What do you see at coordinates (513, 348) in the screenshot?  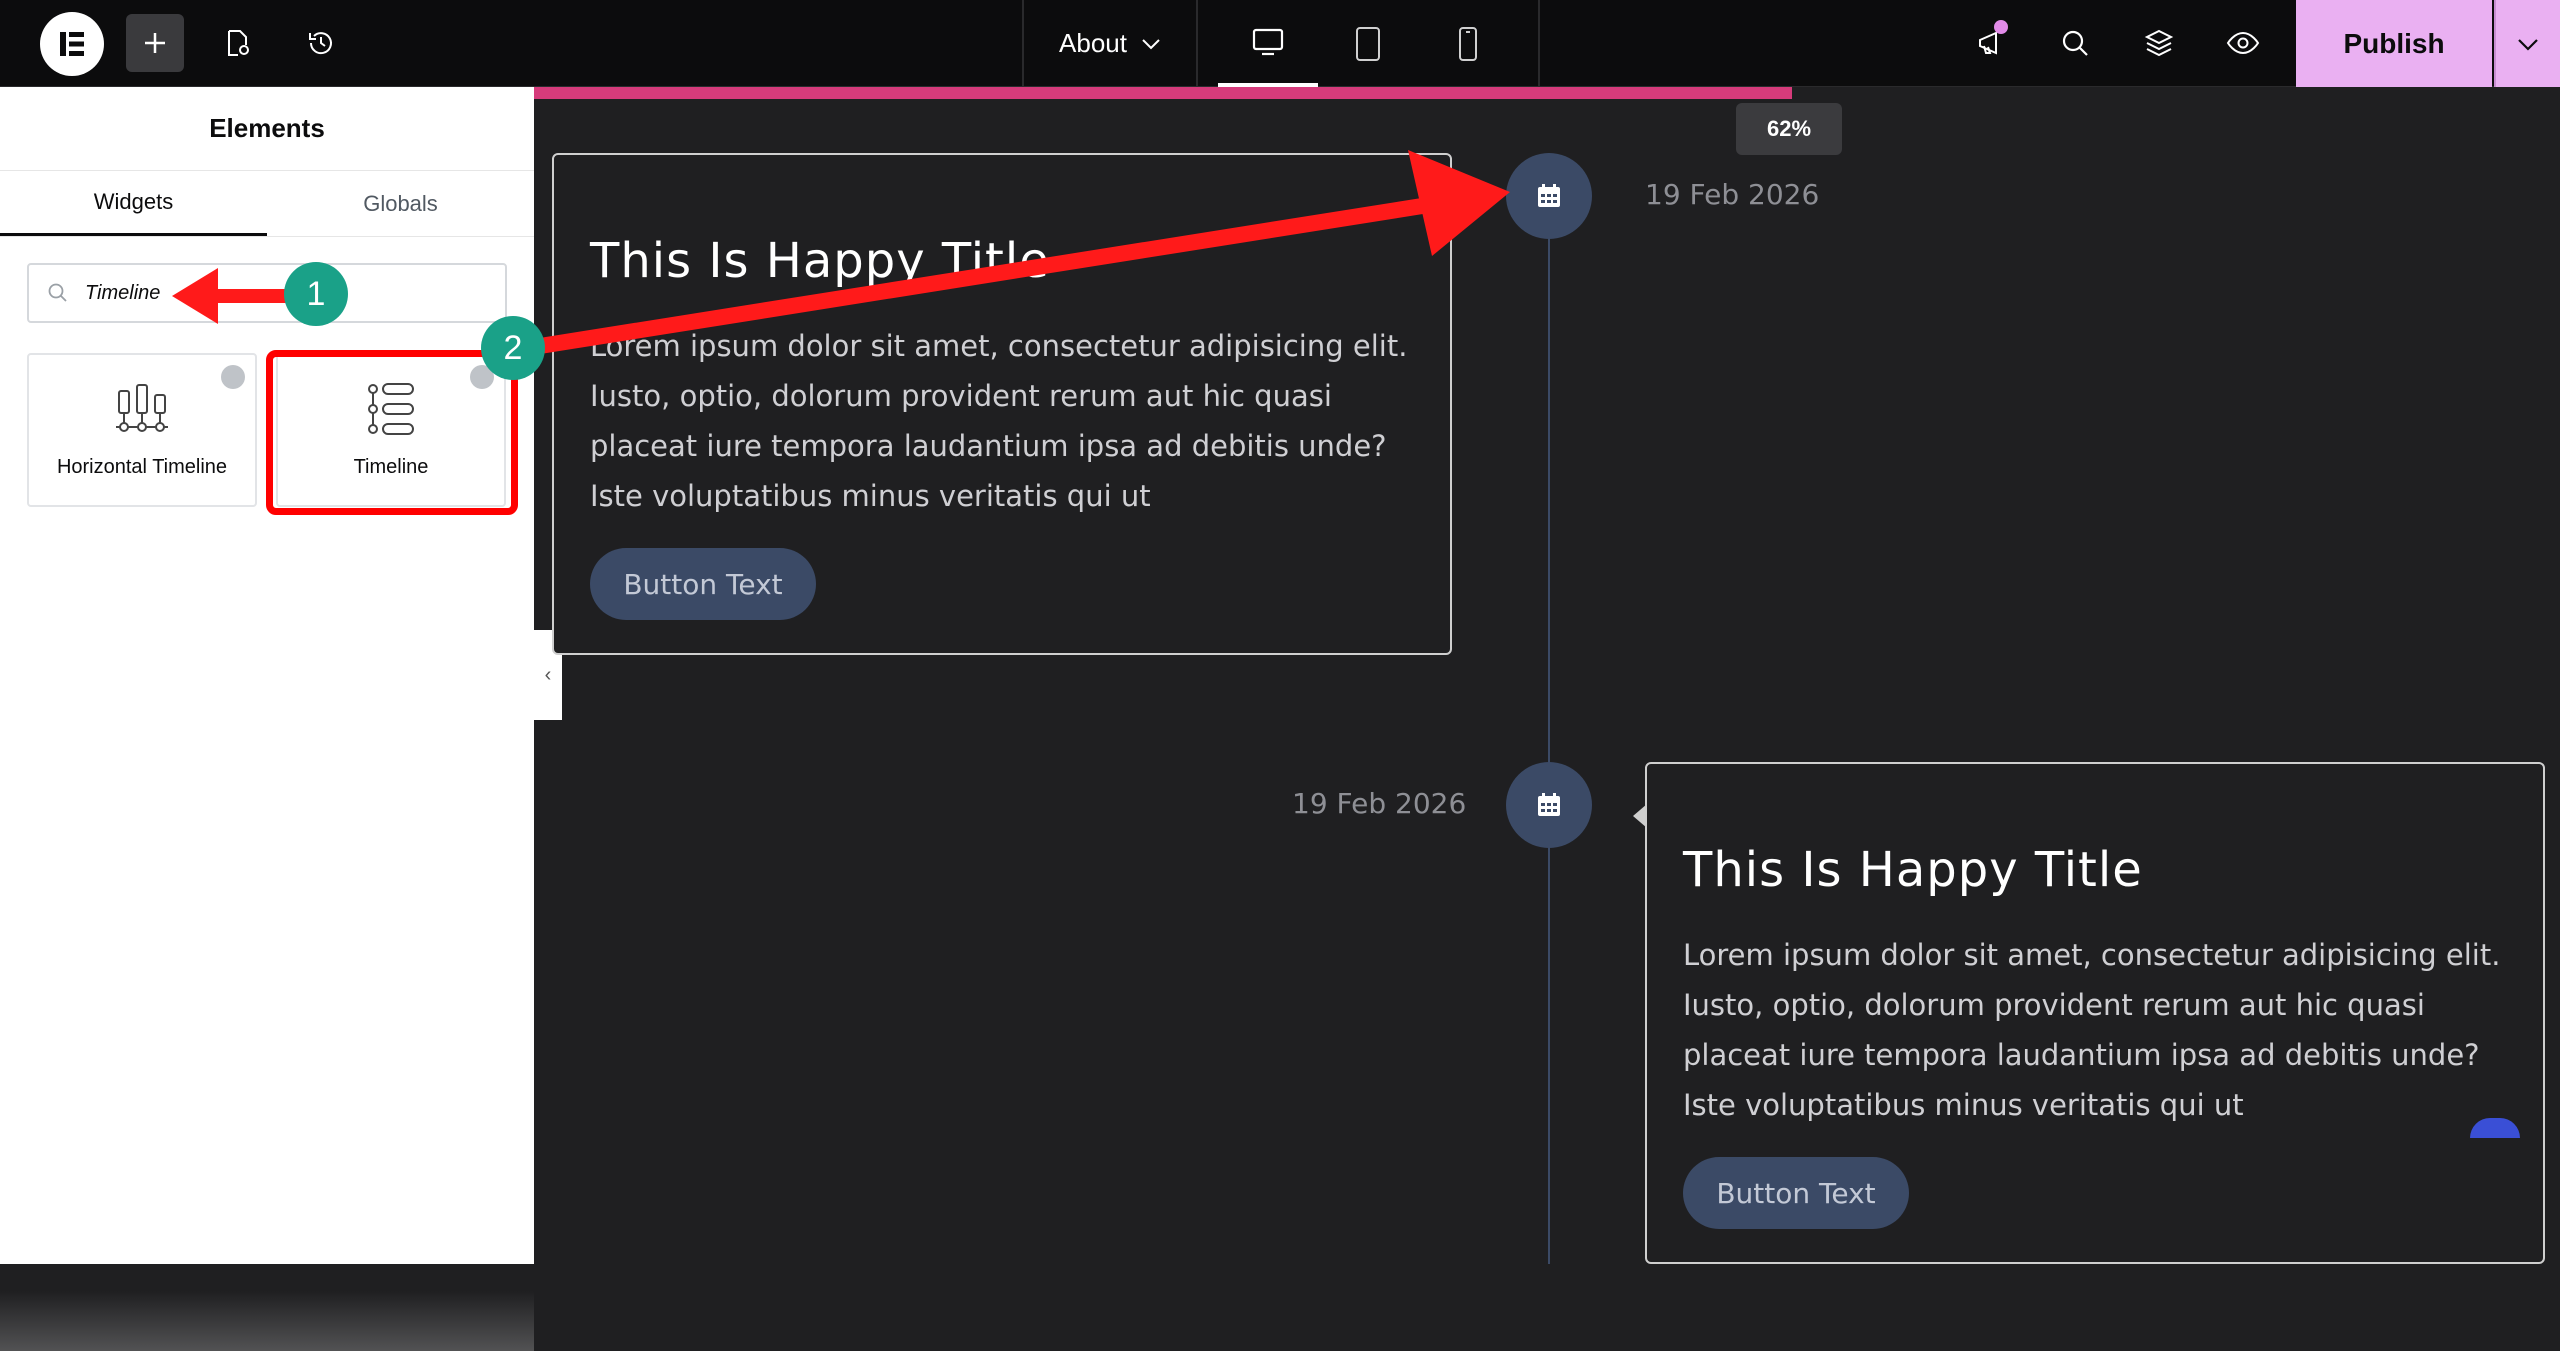 I see `step-badge: 2` at bounding box center [513, 348].